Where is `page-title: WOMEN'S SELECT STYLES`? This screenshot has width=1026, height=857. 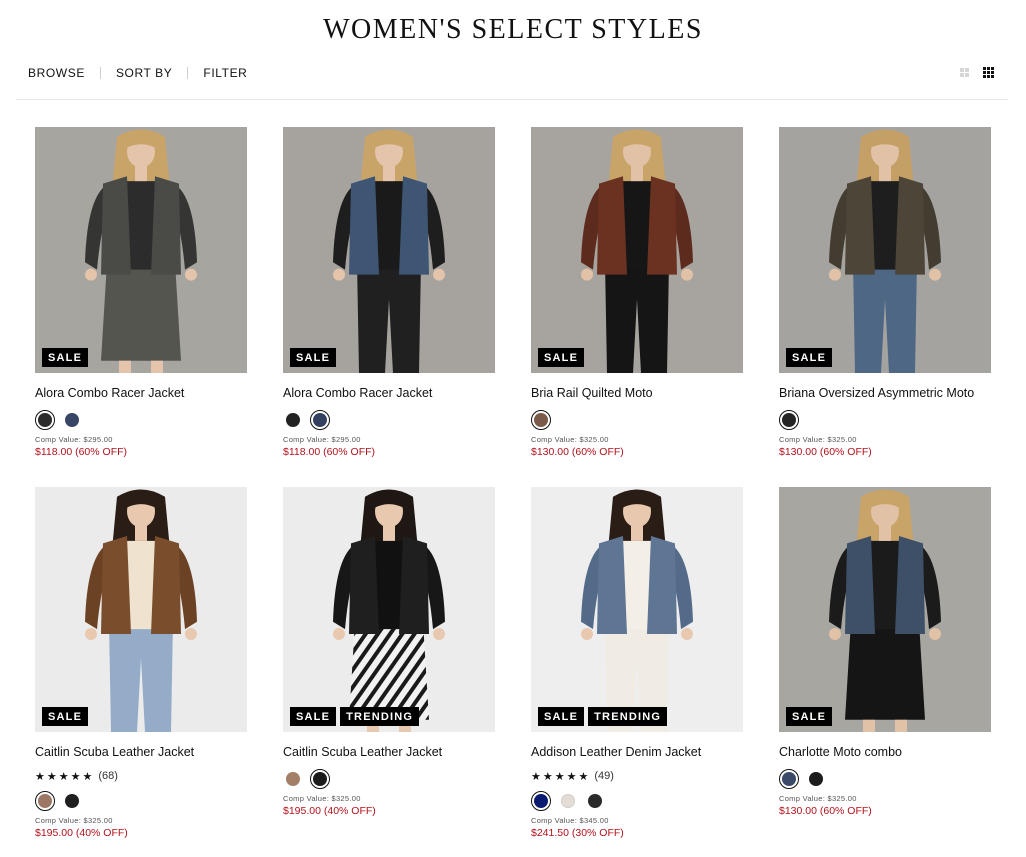 page-title: WOMEN'S SELECT STYLES is located at coordinates (513, 29).